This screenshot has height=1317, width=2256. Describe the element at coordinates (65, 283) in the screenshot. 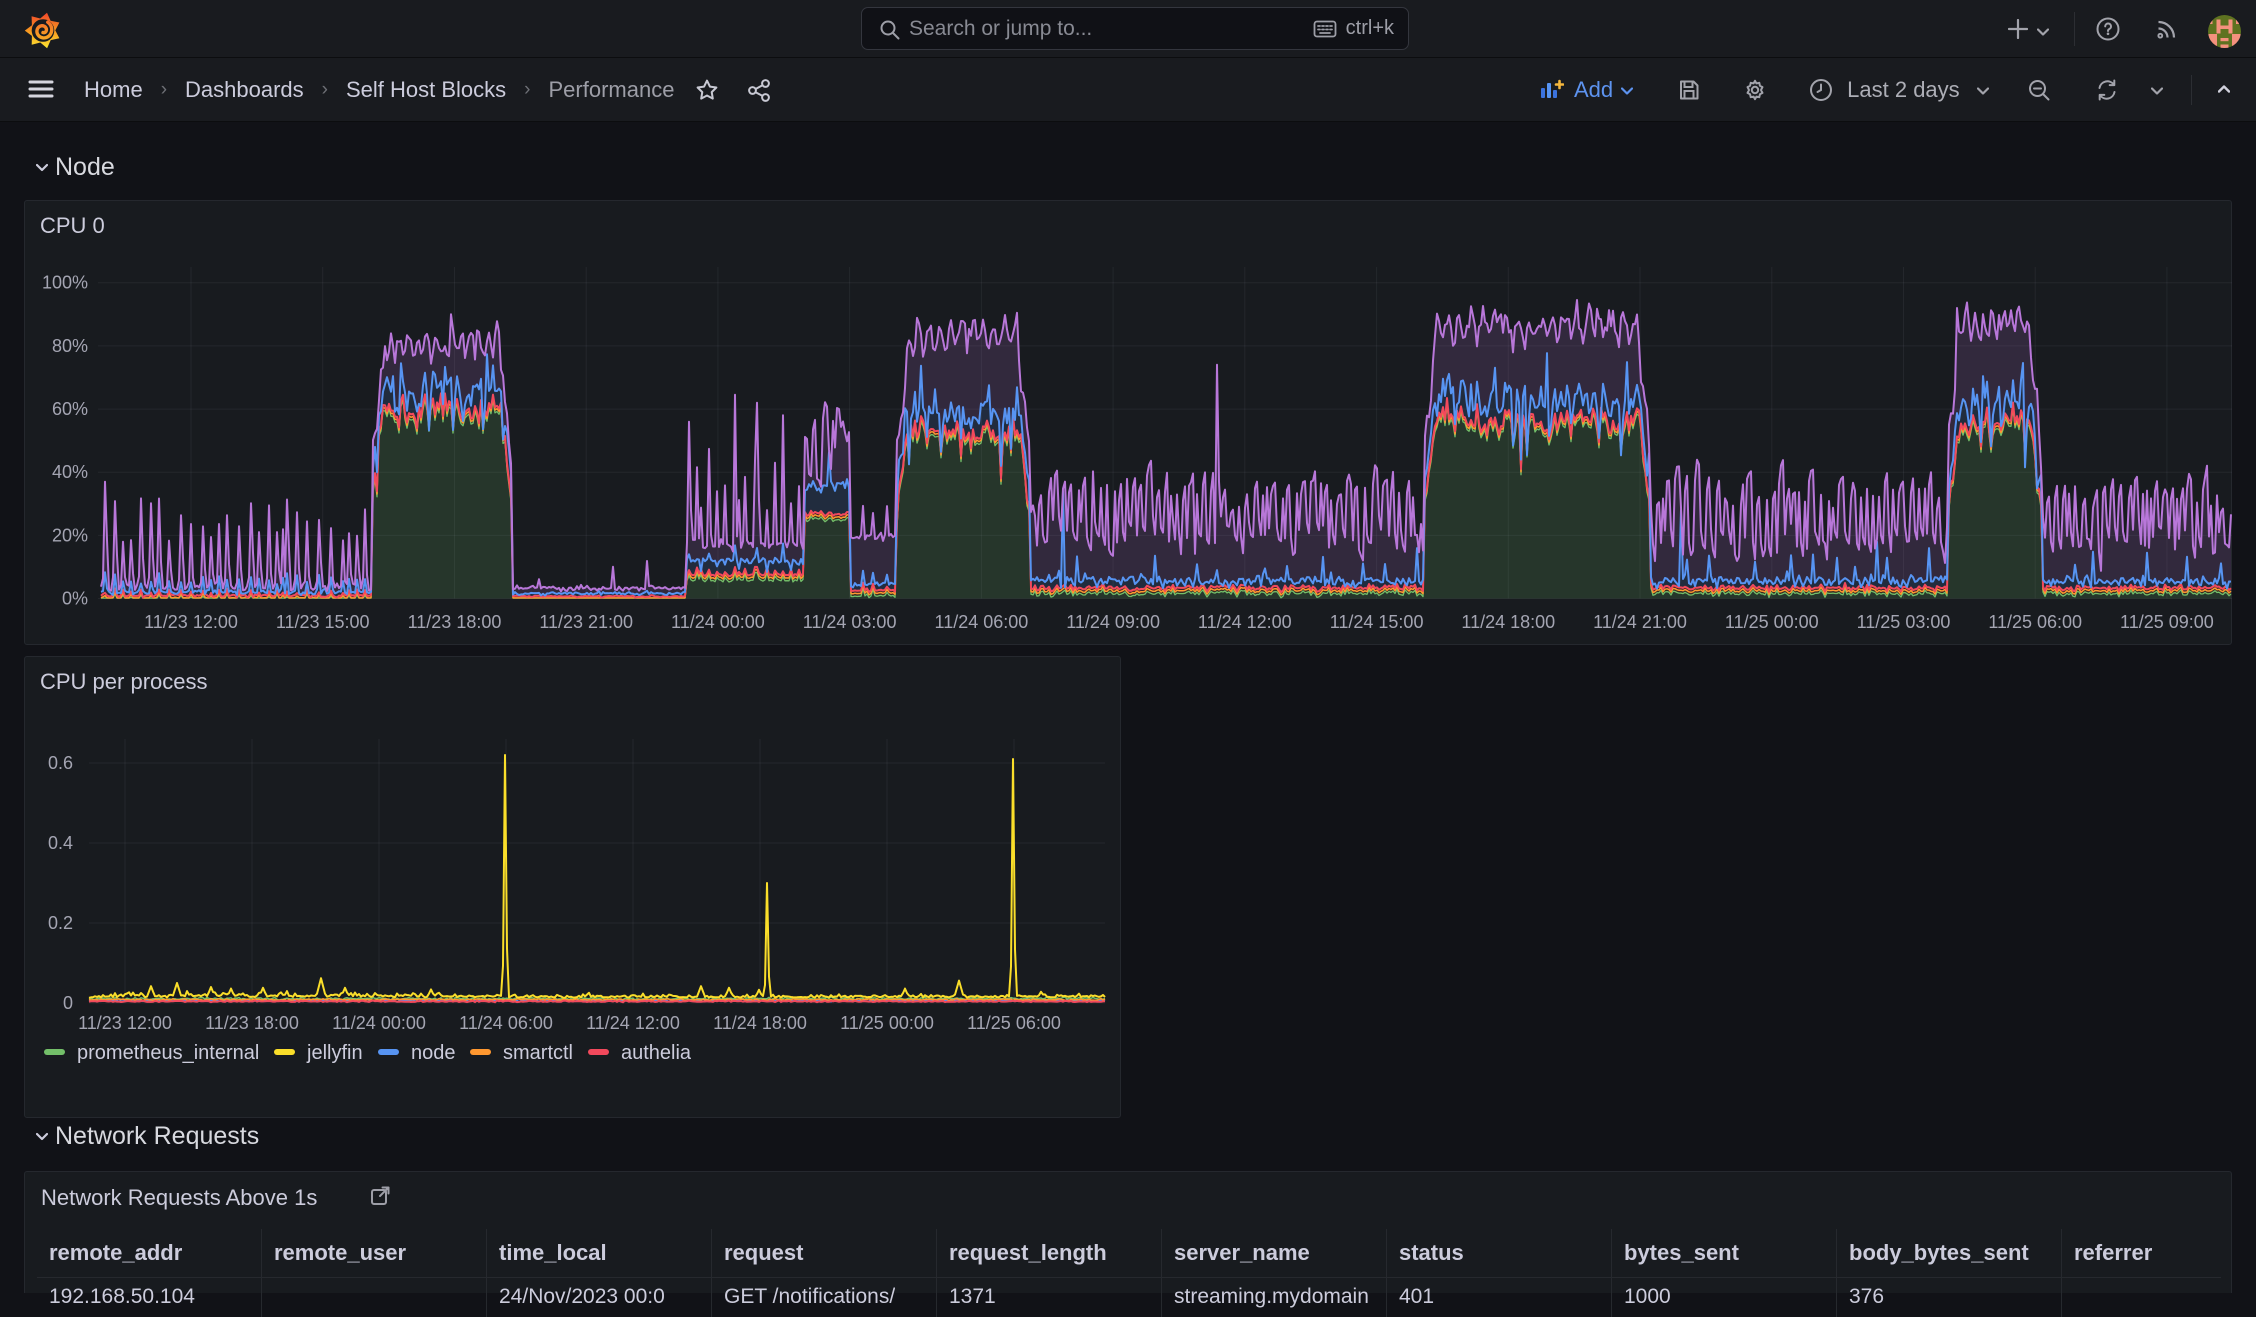

I see `svg-text: 100%` at that location.